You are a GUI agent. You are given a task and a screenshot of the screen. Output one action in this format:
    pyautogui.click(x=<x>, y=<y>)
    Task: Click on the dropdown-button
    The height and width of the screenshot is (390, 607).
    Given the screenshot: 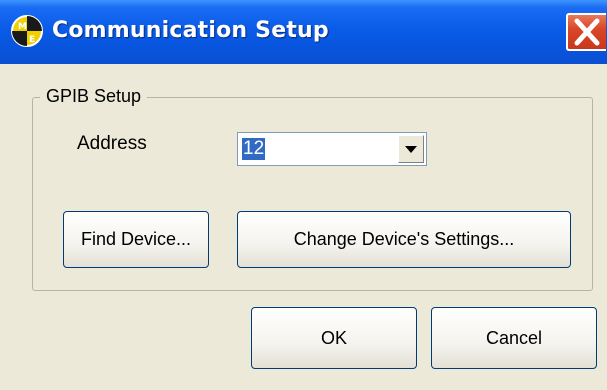 What is the action you would take?
    pyautogui.click(x=411, y=149)
    